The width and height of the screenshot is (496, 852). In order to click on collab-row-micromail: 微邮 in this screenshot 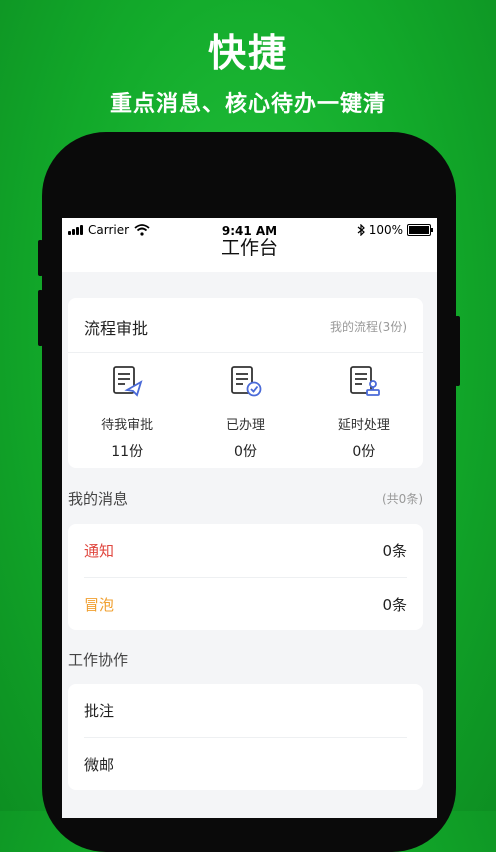, I will do `click(245, 764)`.